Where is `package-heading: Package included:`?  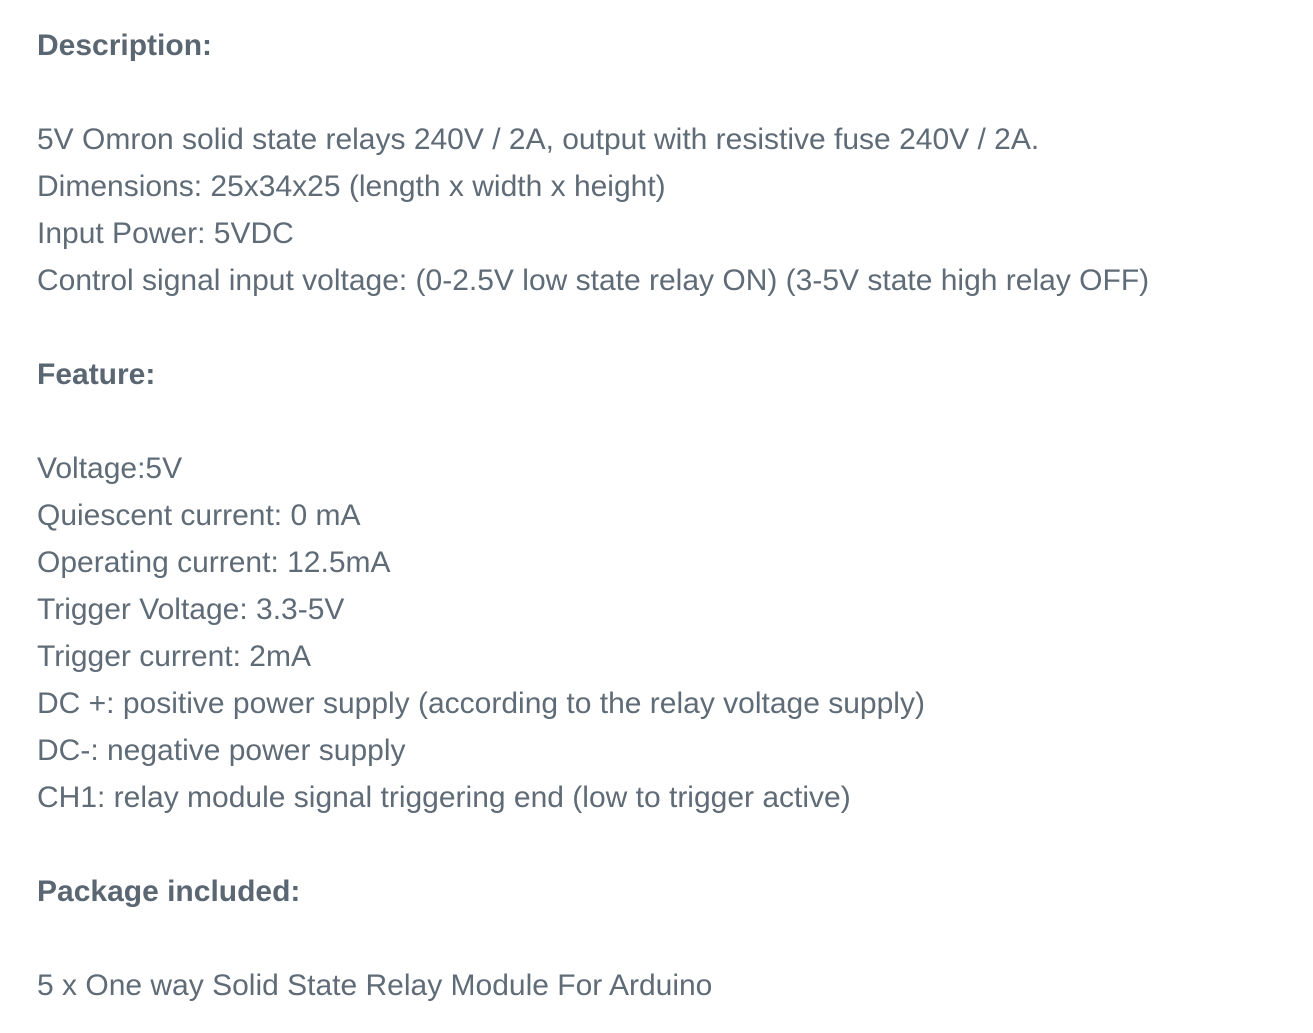 package-heading: Package included: is located at coordinates (169, 891).